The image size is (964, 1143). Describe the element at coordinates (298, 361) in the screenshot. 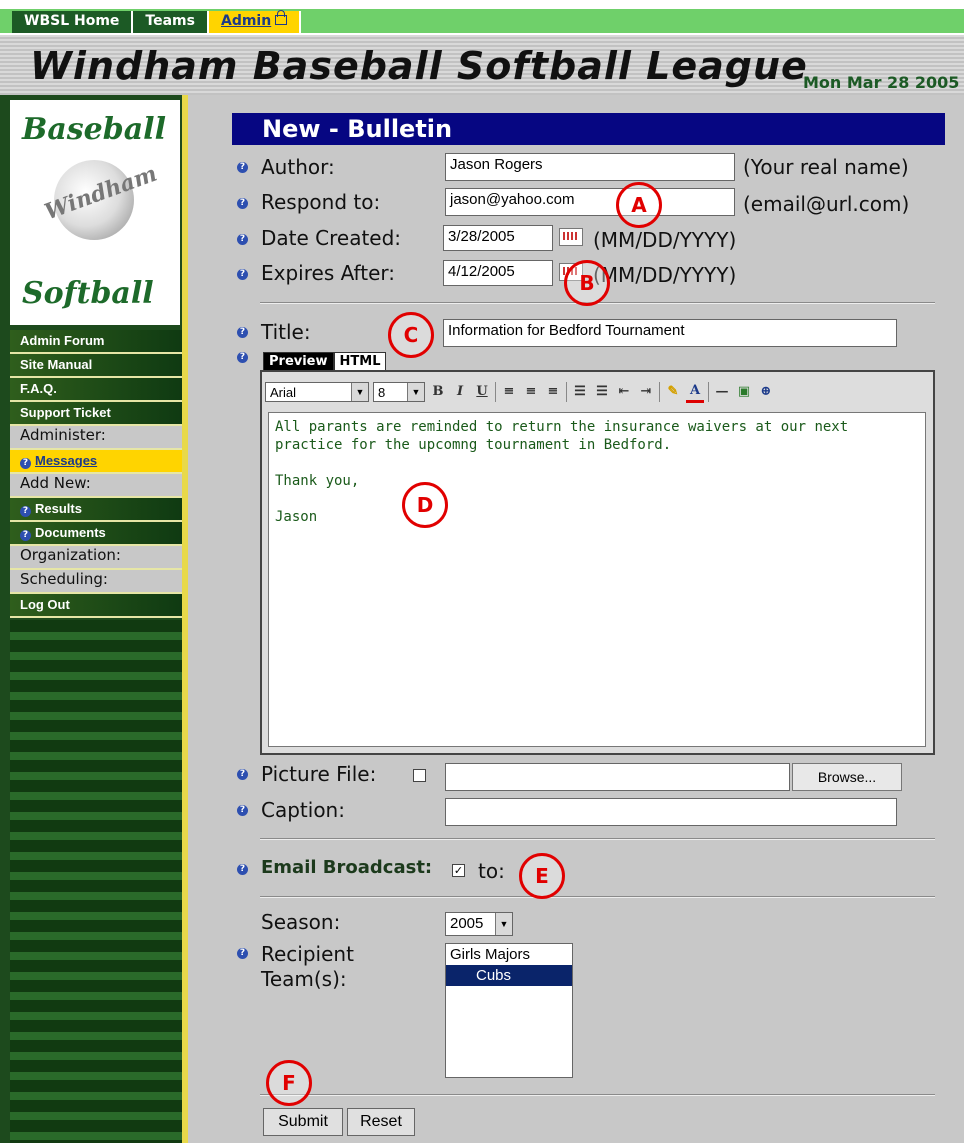

I see `tab-preview: Preview` at that location.